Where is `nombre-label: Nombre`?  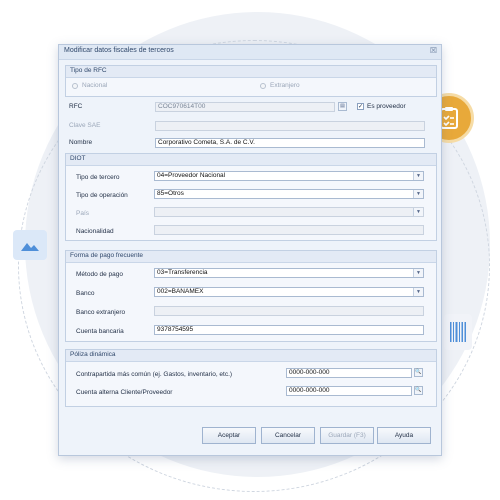
nombre-label: Nombre is located at coordinates (81, 142).